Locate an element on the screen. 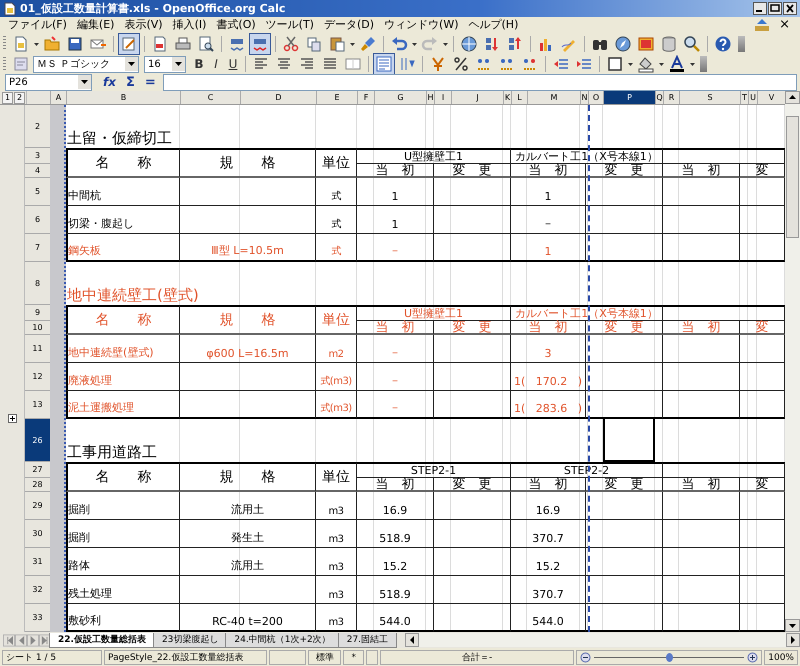 The image size is (800, 666). row-header: 28 is located at coordinates (37, 485).